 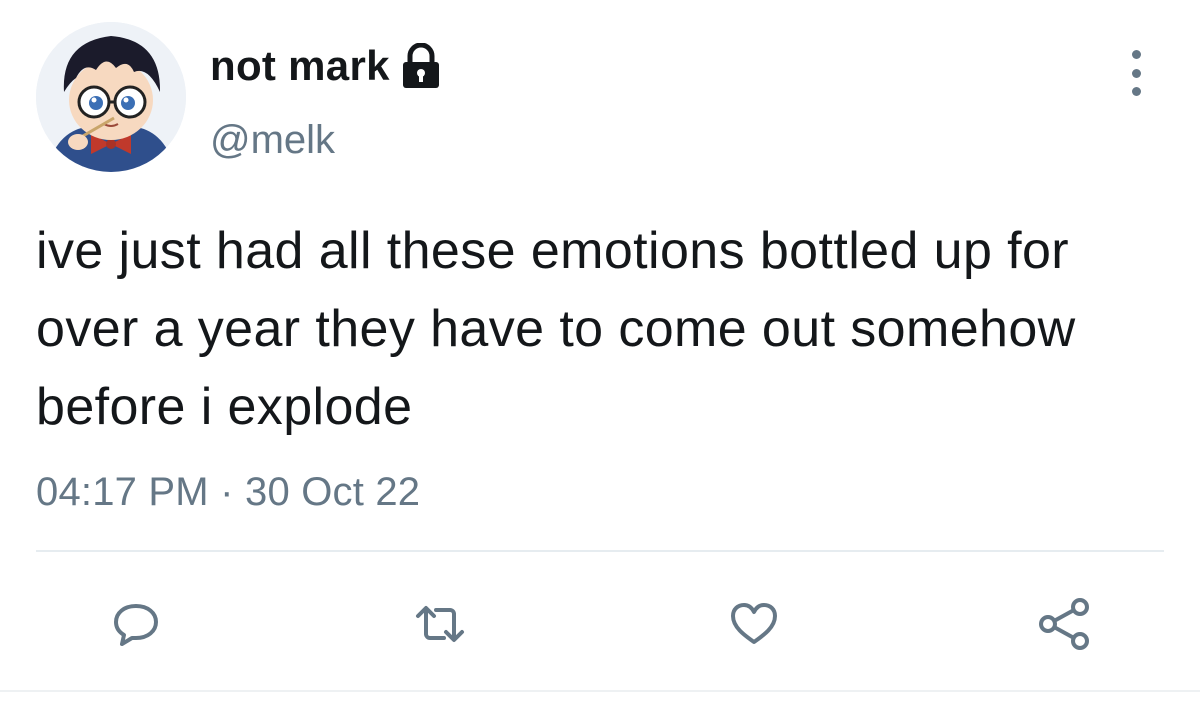 What do you see at coordinates (272, 140) in the screenshot?
I see `user-handle: @melk` at bounding box center [272, 140].